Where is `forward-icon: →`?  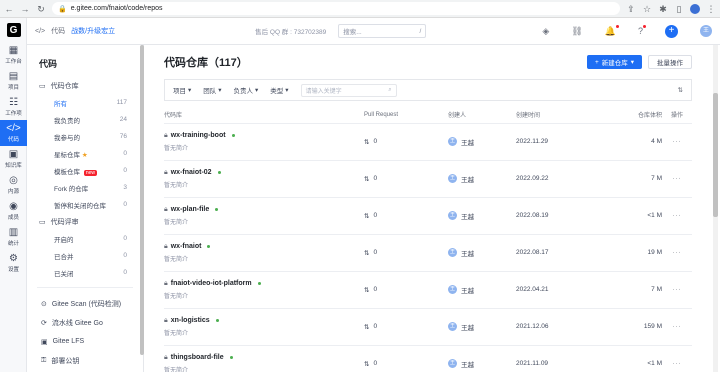 forward-icon: → is located at coordinates (25, 9).